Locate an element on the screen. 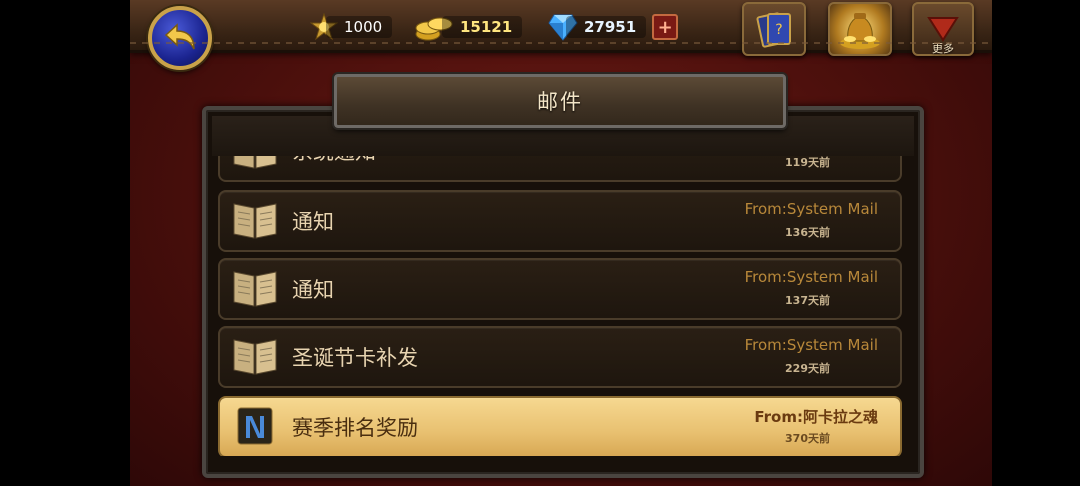  mail-subject: 赛季排名奖励 is located at coordinates (355, 428).